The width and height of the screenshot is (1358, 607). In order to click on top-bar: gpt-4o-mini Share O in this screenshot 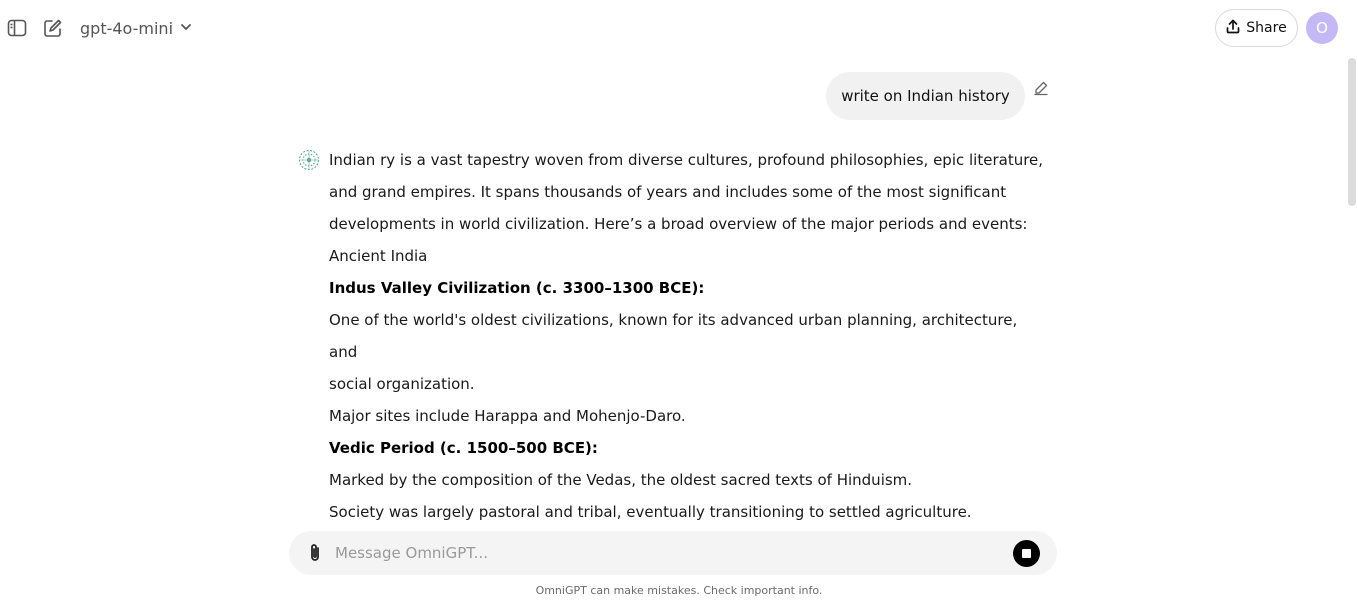, I will do `click(679, 28)`.